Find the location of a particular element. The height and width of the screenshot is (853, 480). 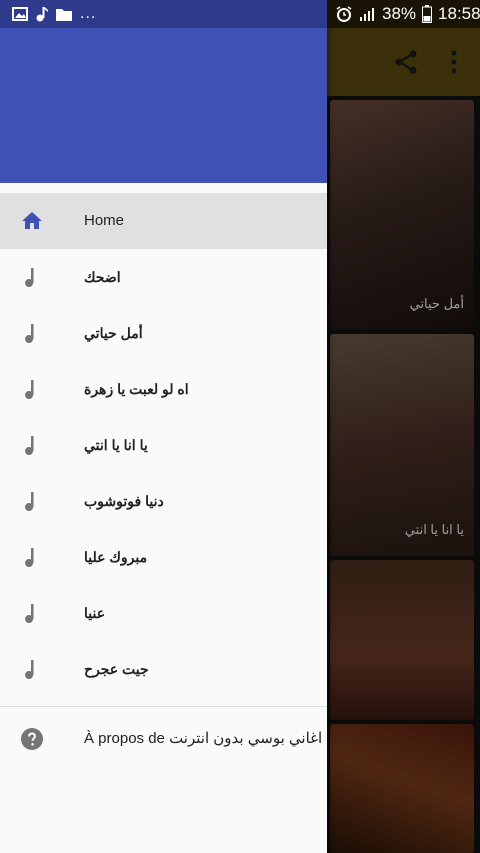

battery-percent: 38% is located at coordinates (399, 13).